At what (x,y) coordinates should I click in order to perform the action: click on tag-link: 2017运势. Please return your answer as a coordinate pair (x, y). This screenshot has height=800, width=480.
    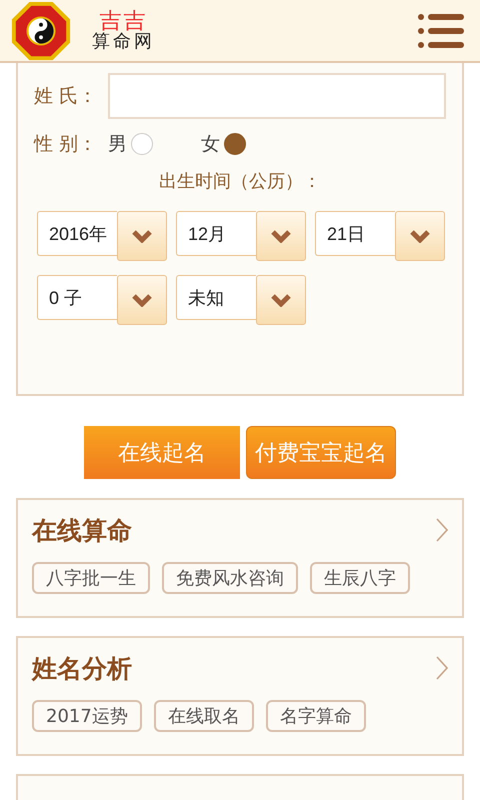
    Looking at the image, I should click on (87, 716).